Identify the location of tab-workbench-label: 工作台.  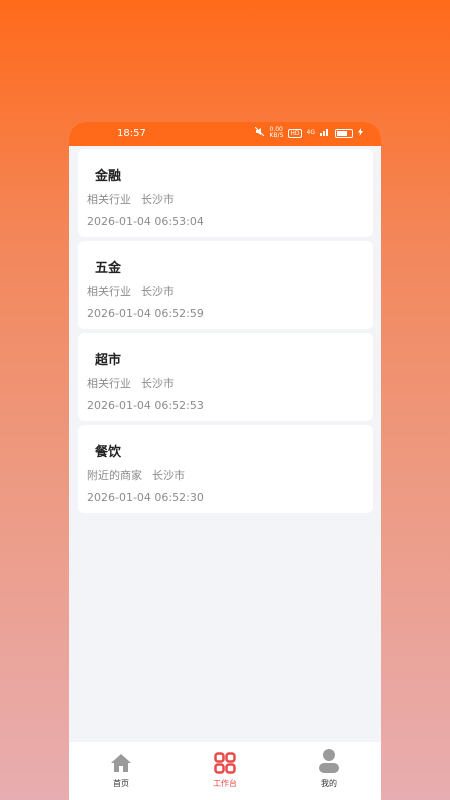
(225, 783).